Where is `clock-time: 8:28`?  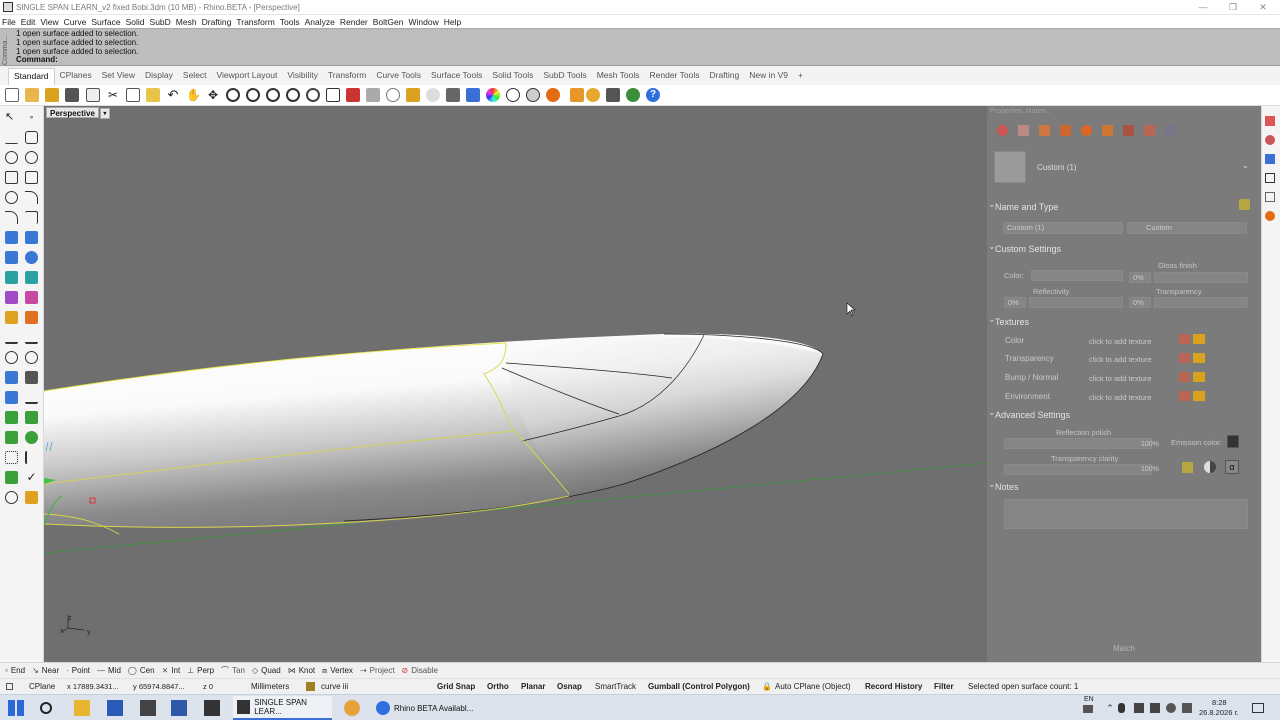
clock-time: 8:28 is located at coordinates (1219, 702).